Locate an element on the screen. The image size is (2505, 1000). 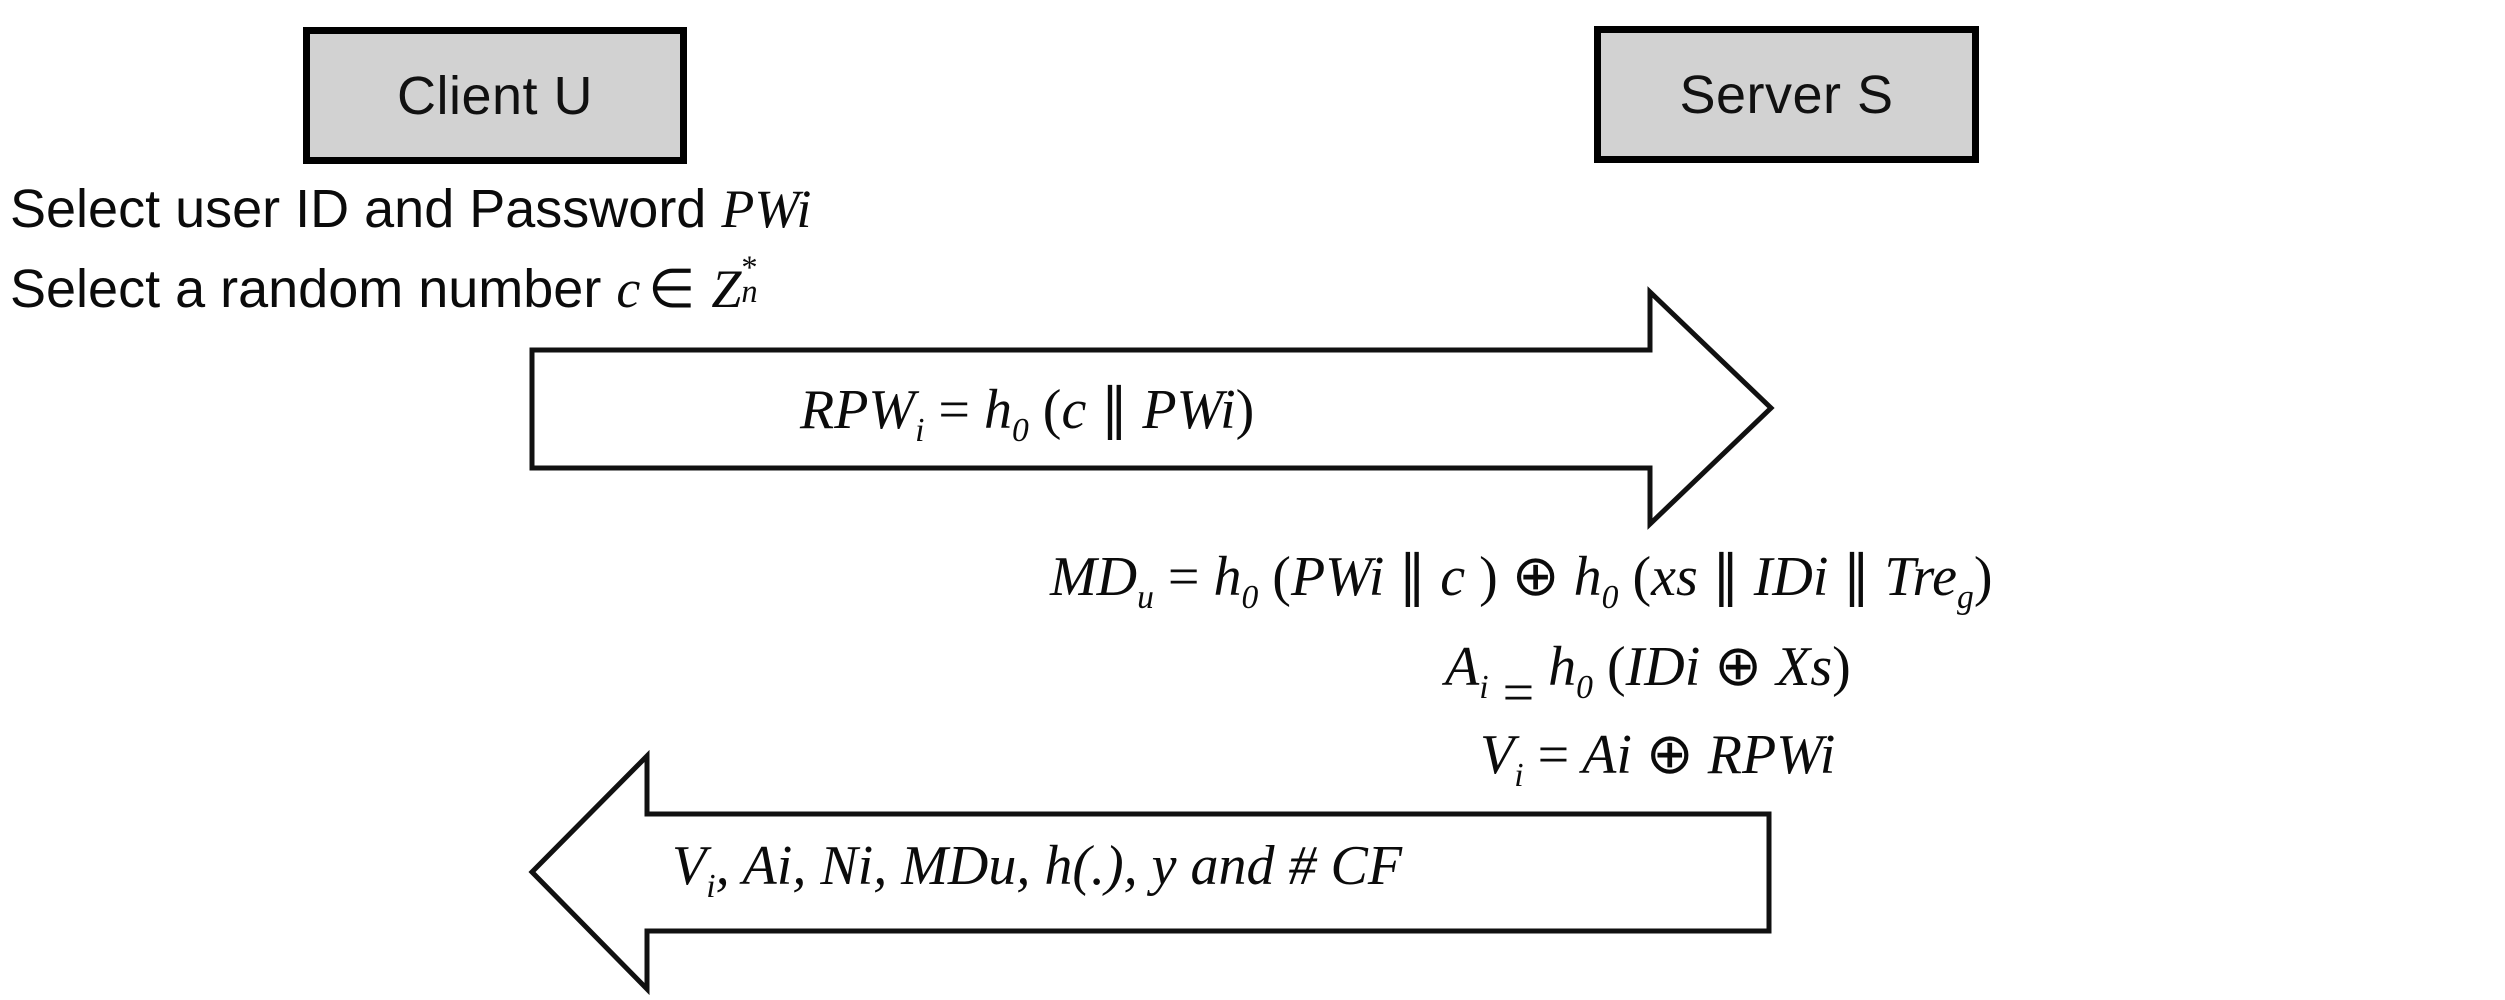
mdu-lhs-subscript: u is located at coordinates (1145, 598).